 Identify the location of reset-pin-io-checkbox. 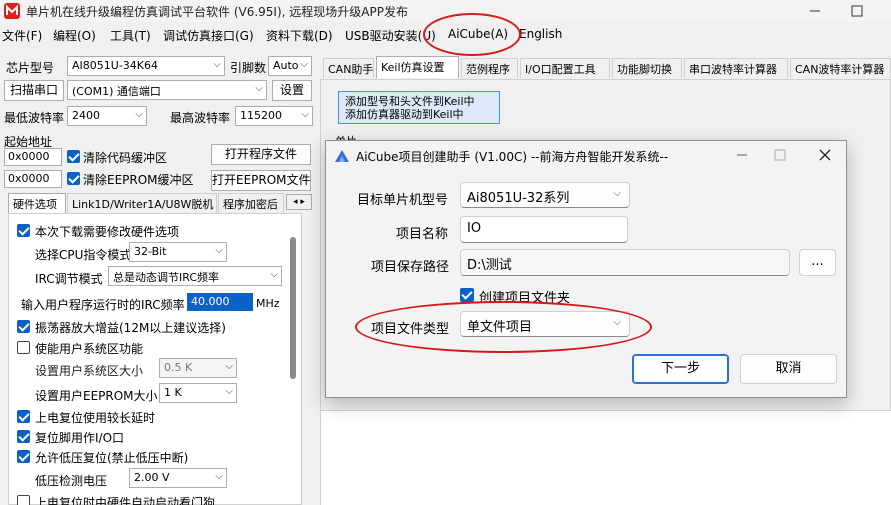
(23, 436).